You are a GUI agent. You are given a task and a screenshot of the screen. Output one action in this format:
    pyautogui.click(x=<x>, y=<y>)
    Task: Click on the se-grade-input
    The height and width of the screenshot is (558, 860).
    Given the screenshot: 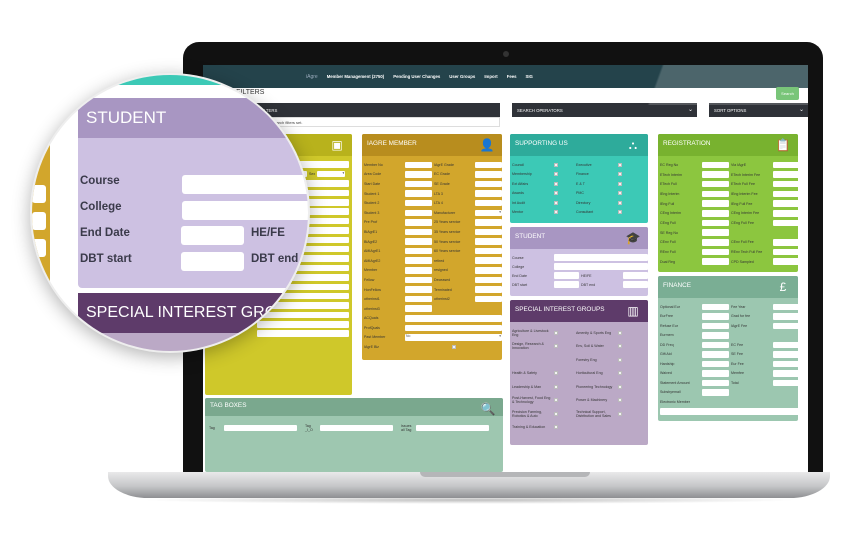 What is the action you would take?
    pyautogui.click(x=488, y=184)
    